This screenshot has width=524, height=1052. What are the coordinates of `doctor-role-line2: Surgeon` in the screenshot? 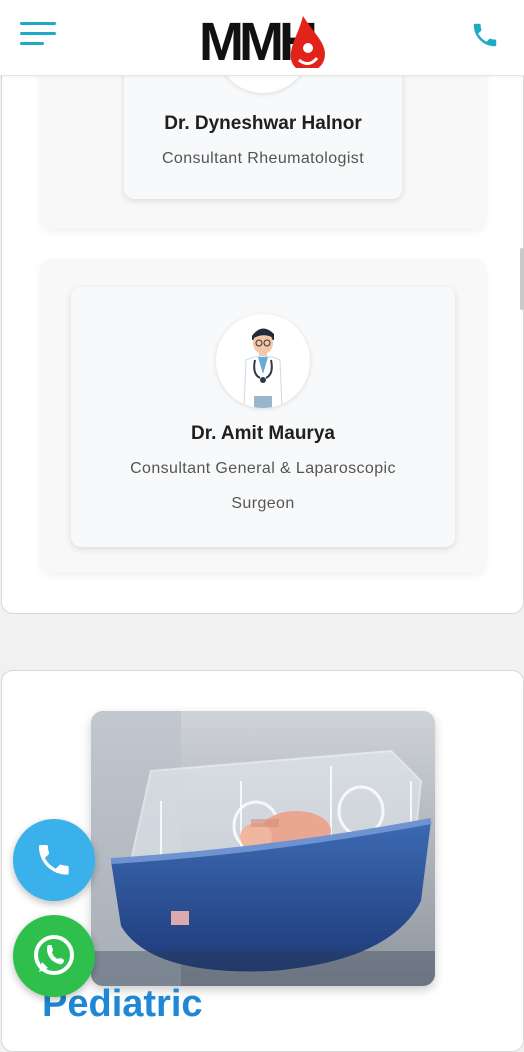 It's located at (263, 503).